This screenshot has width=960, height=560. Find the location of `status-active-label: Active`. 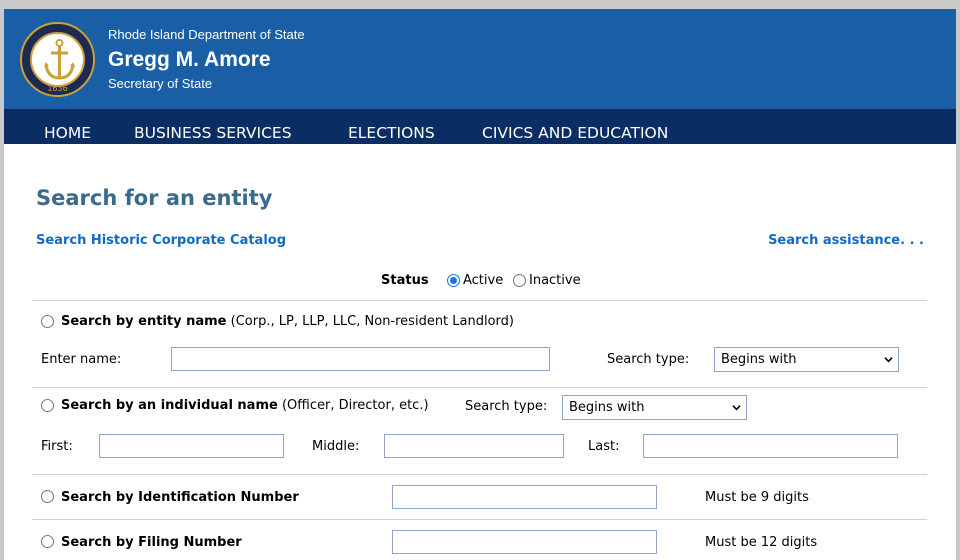

status-active-label: Active is located at coordinates (483, 280).